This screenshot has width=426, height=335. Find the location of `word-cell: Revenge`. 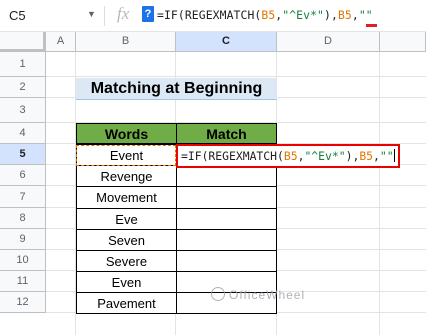

word-cell: Revenge is located at coordinates (126, 176).